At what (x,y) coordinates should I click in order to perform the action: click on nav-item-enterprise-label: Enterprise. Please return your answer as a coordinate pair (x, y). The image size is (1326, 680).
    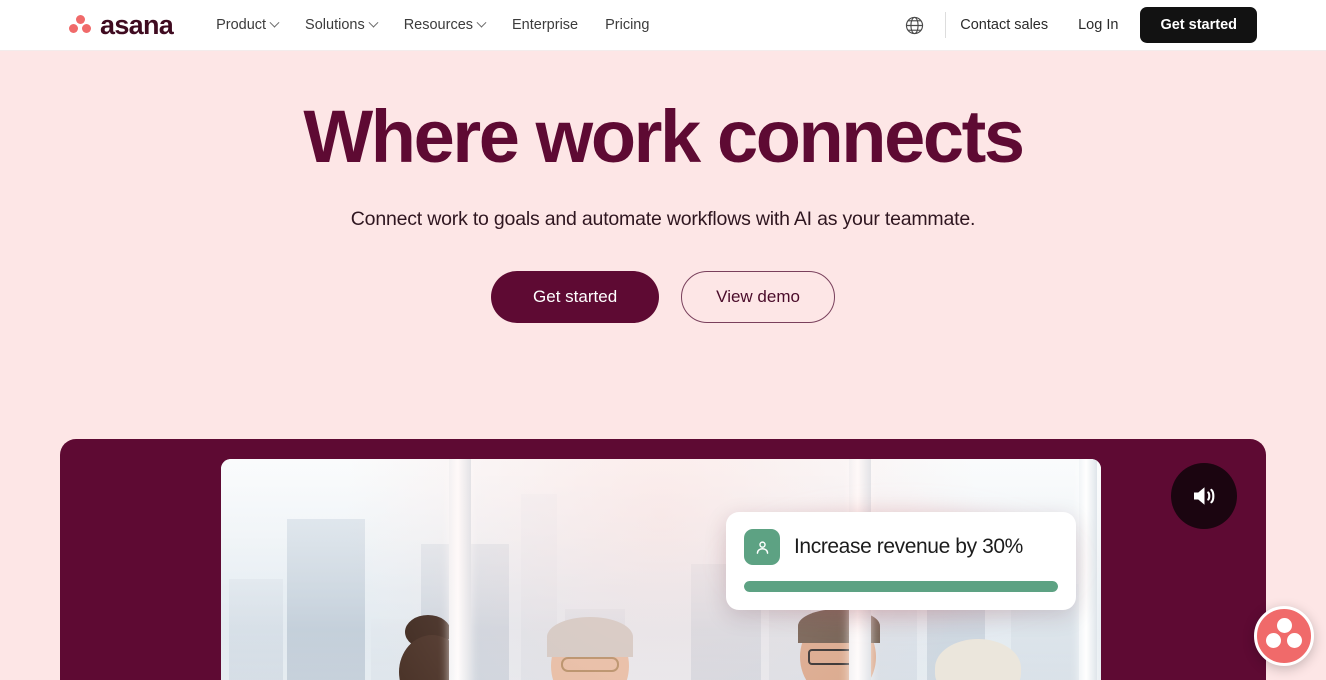
    Looking at the image, I should click on (545, 25).